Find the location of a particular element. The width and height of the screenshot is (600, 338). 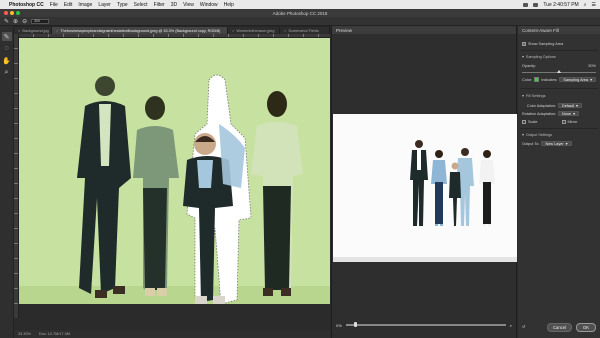

minimize-window-icon is located at coordinates (12, 13).